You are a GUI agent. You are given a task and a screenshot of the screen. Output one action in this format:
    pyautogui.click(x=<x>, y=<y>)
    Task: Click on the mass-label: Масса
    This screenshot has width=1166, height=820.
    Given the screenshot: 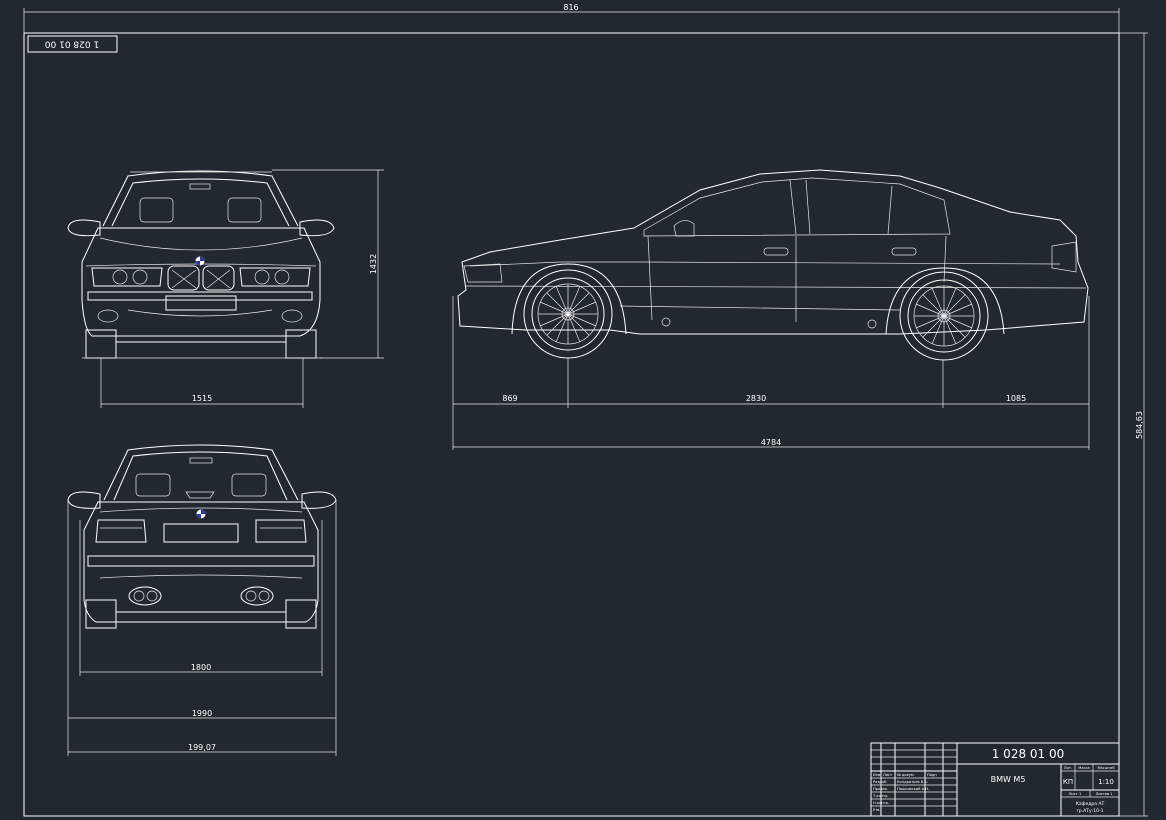 What is the action you would take?
    pyautogui.click(x=1083, y=768)
    